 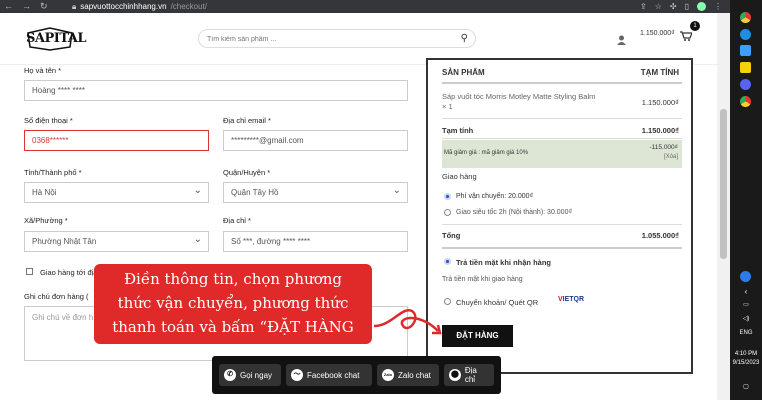 I want to click on shipping-label: Giao hàng, so click(x=459, y=176).